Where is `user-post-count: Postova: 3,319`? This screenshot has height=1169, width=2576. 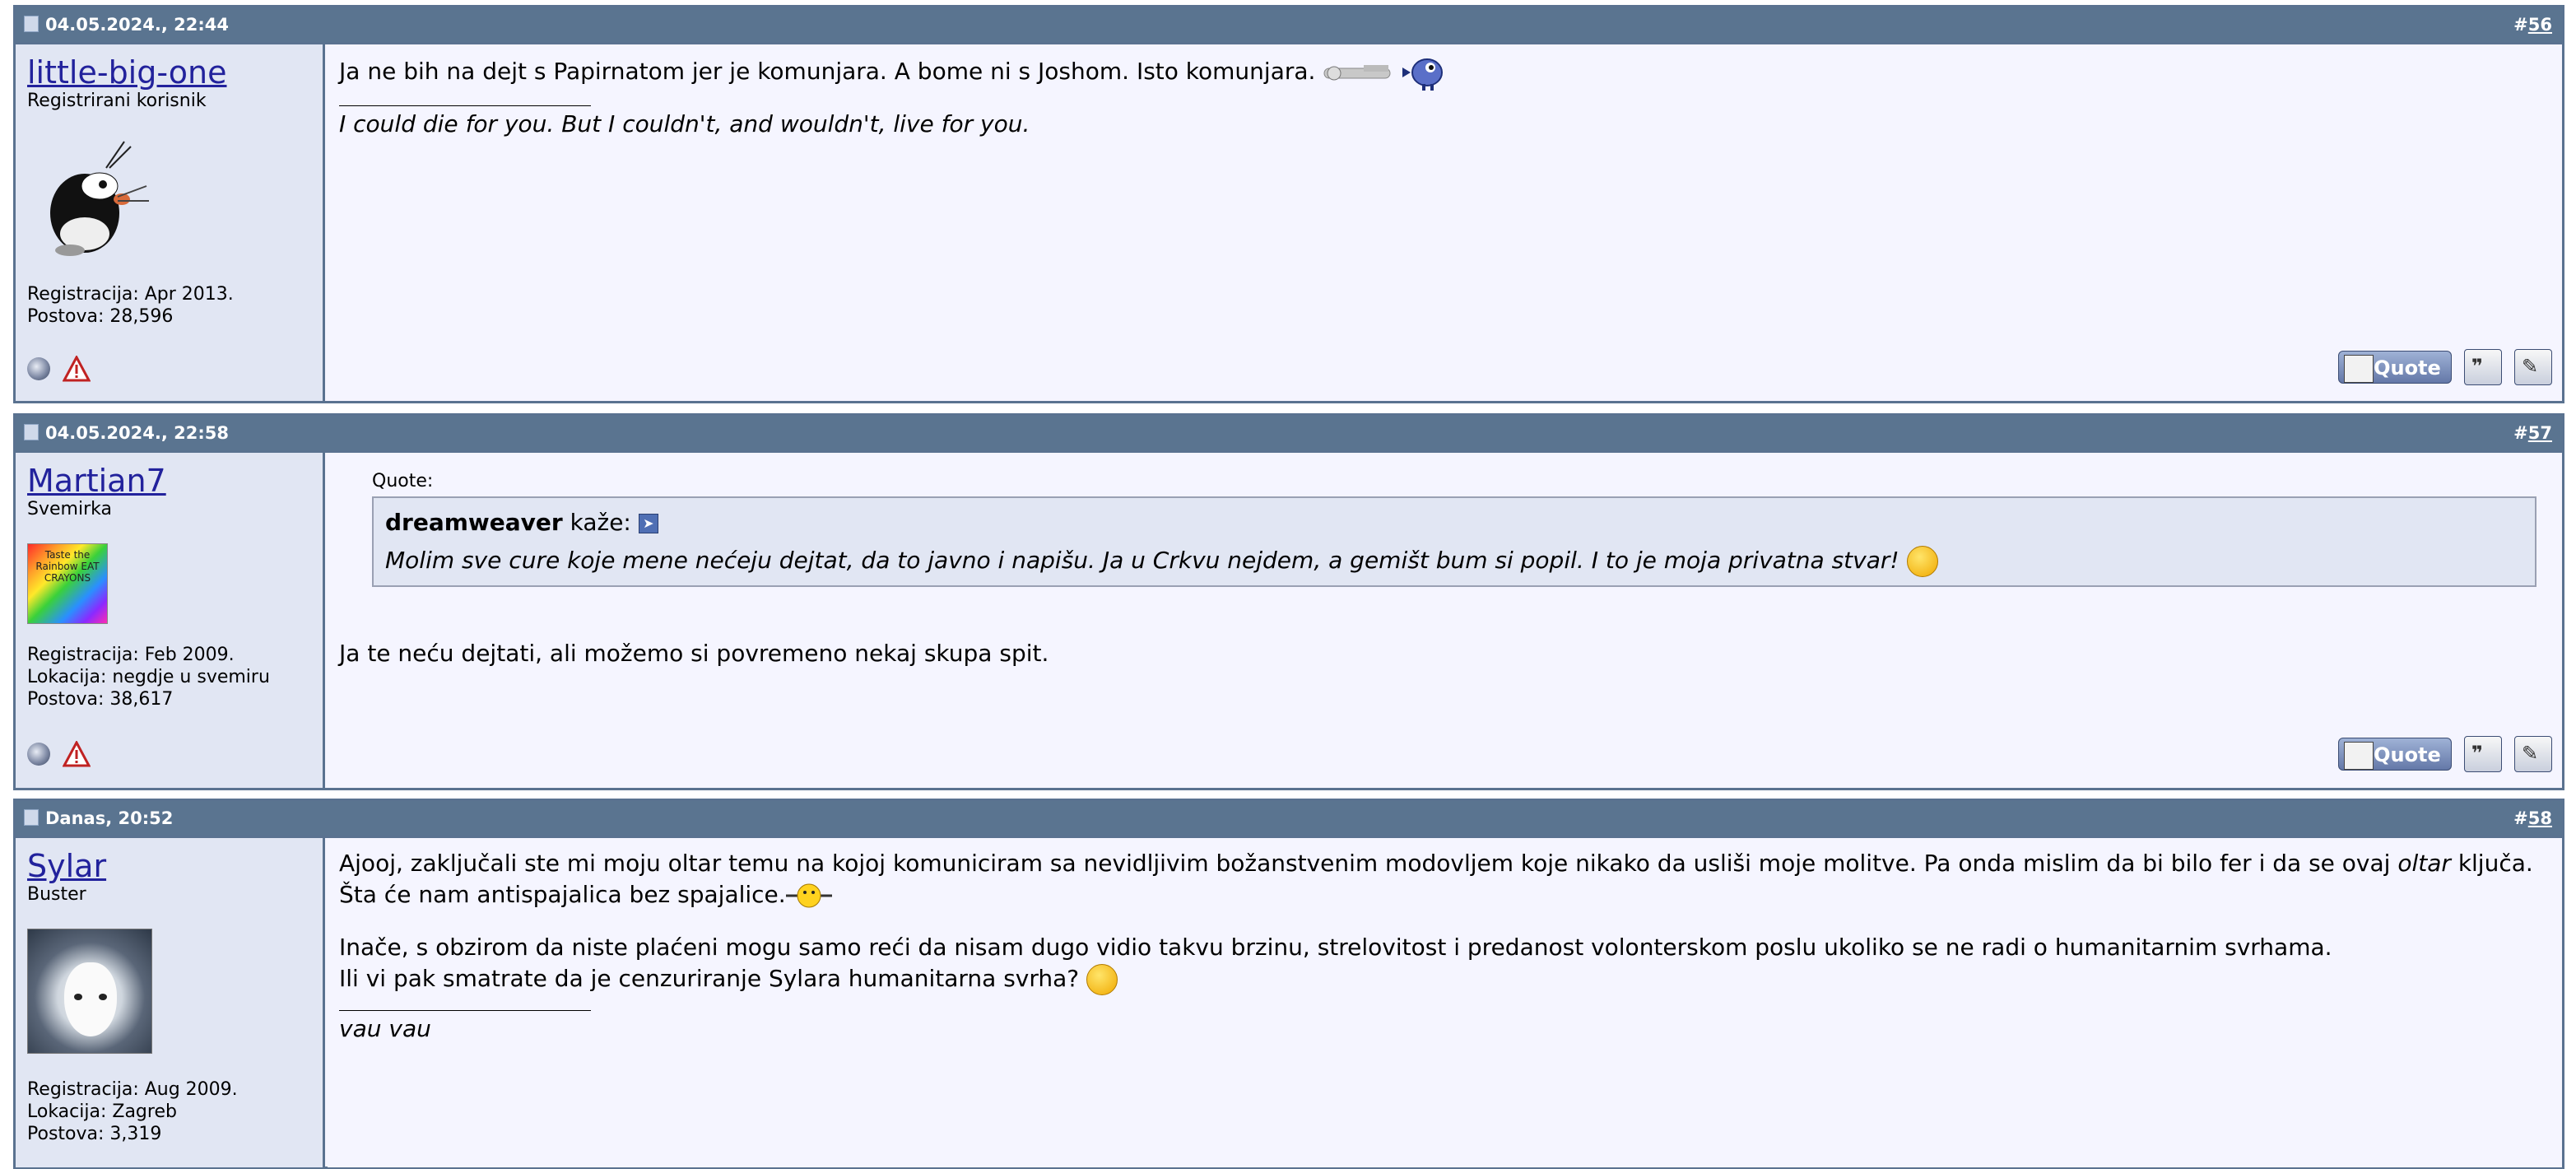
user-post-count: Postova: 3,319 is located at coordinates (94, 1134).